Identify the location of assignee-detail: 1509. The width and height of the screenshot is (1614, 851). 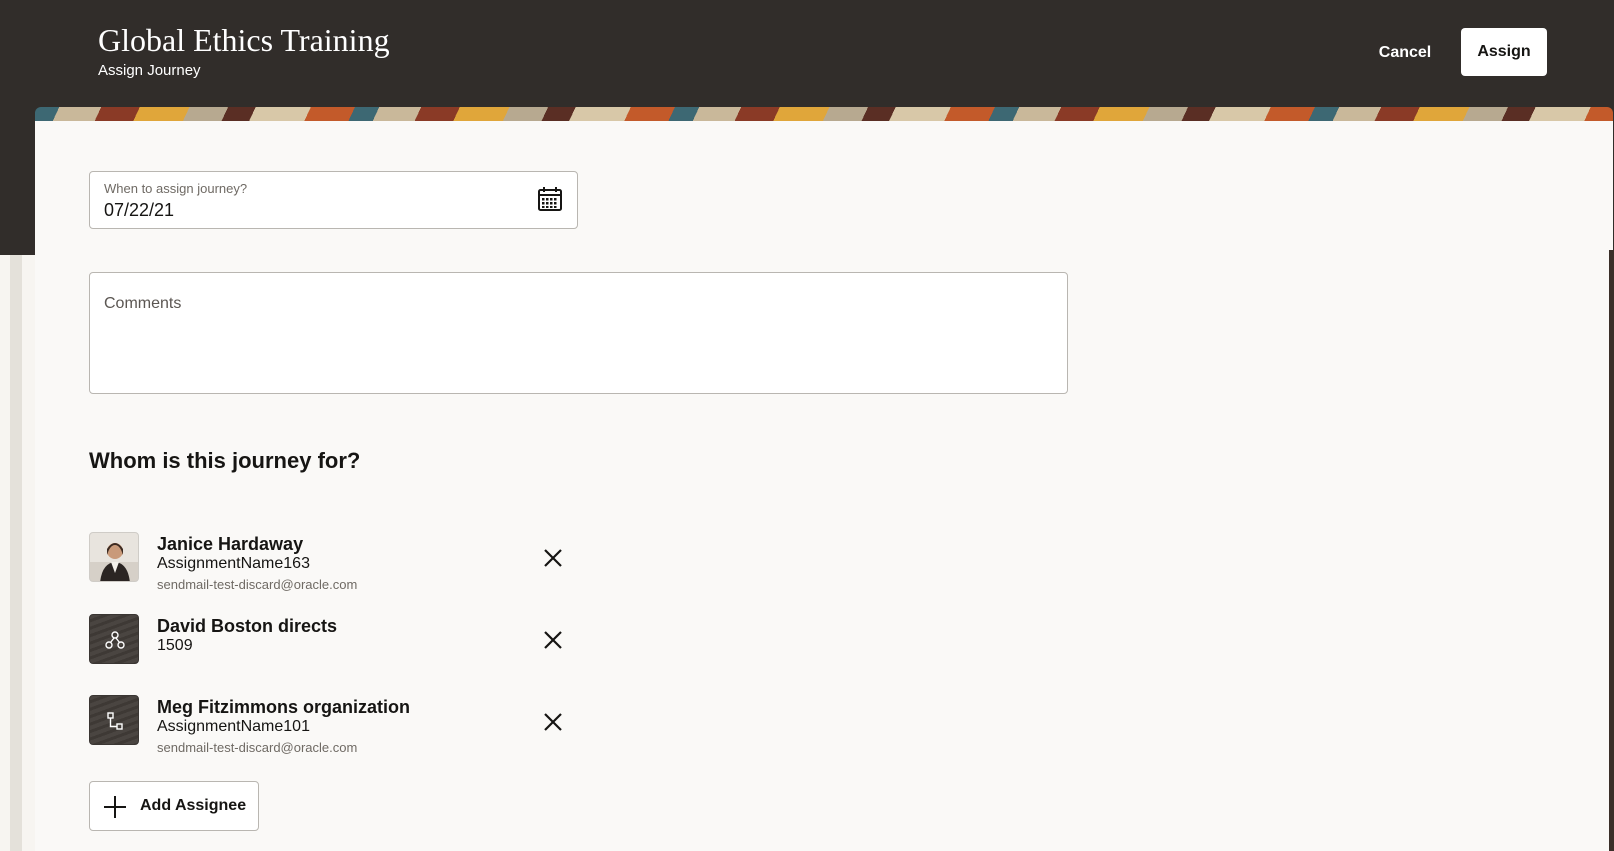
(175, 645).